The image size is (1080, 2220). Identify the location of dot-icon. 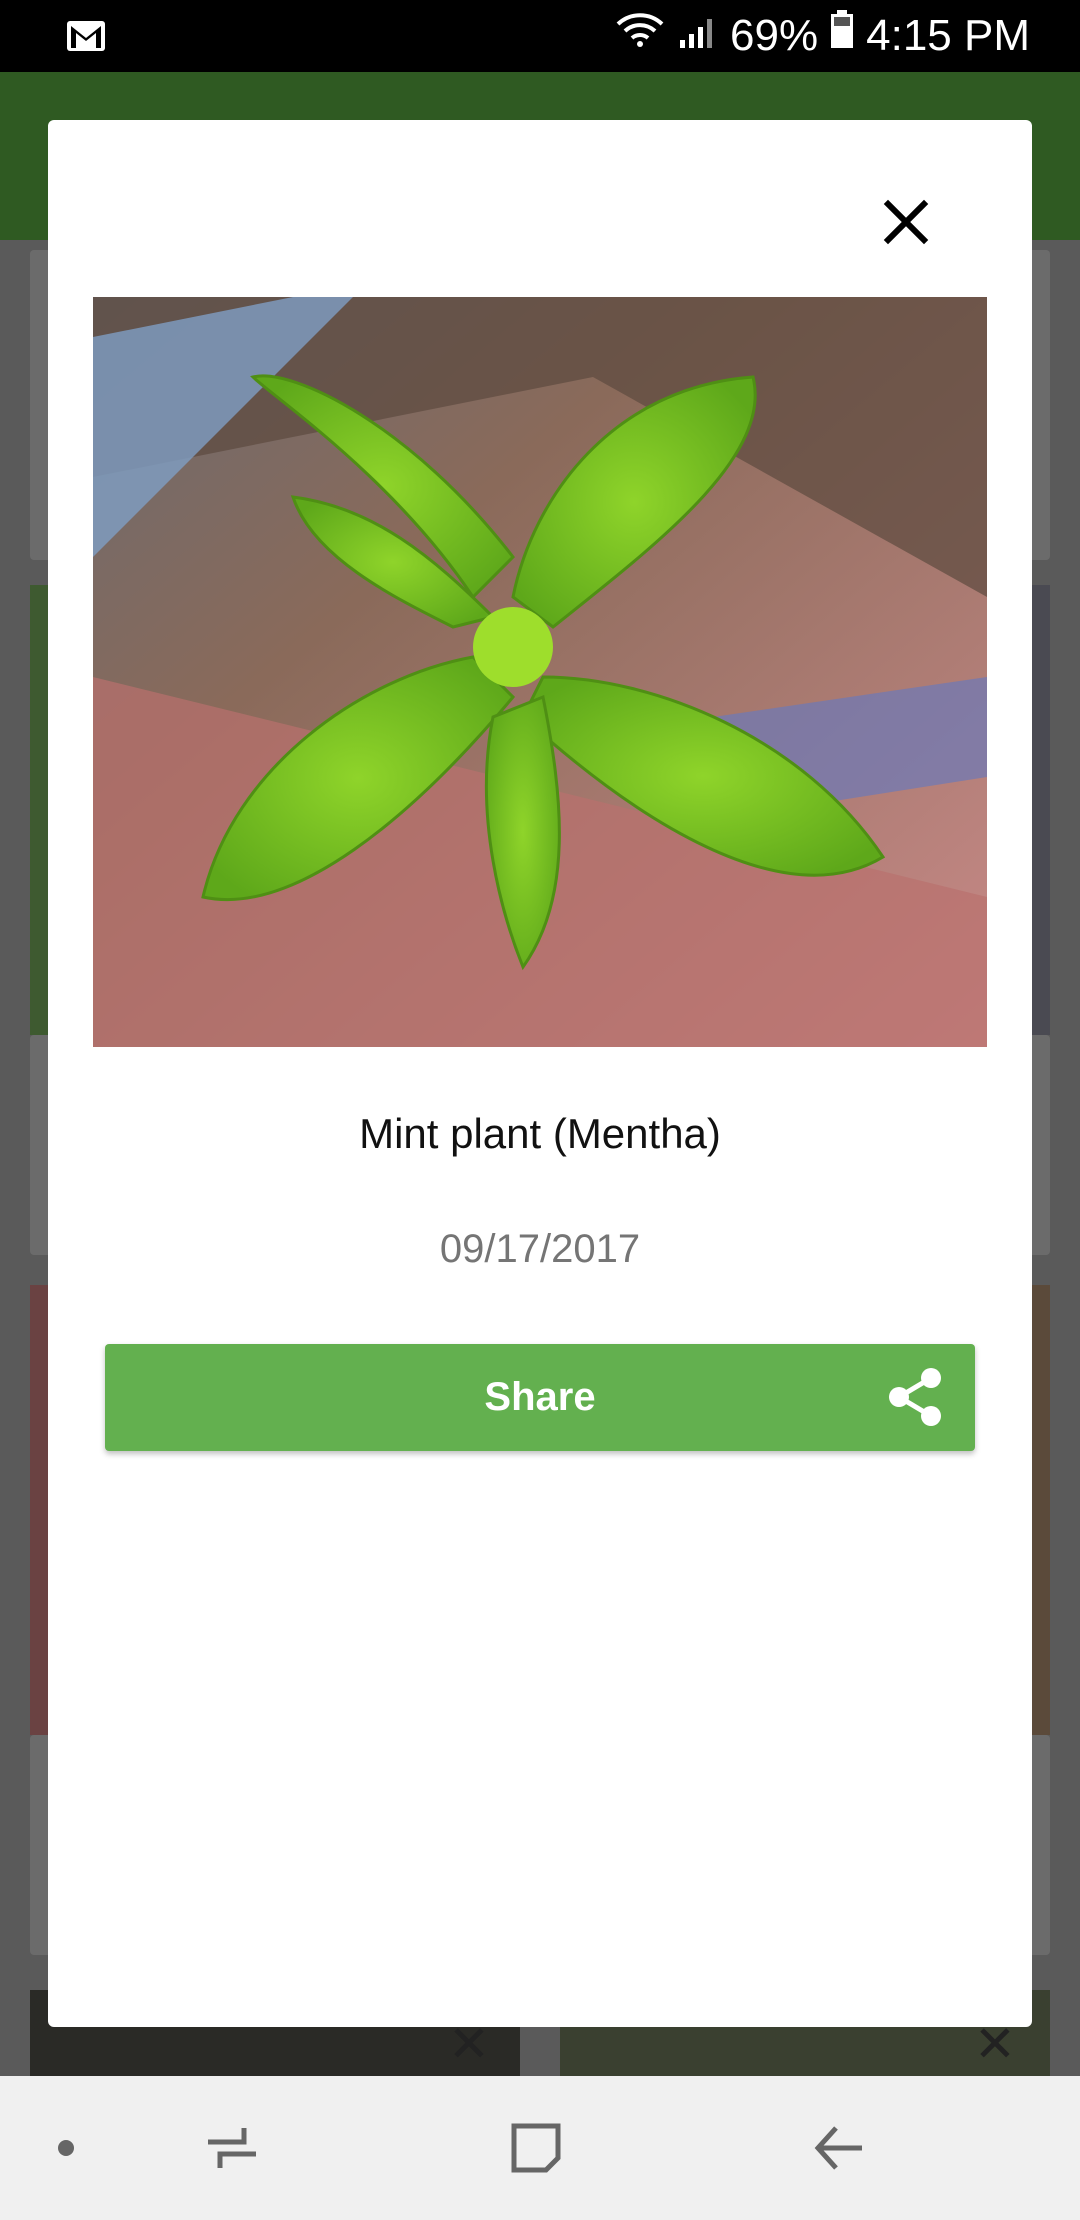
(66, 2148).